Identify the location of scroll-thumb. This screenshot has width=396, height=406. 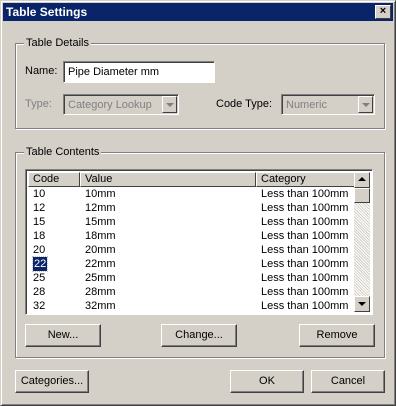
(362, 195).